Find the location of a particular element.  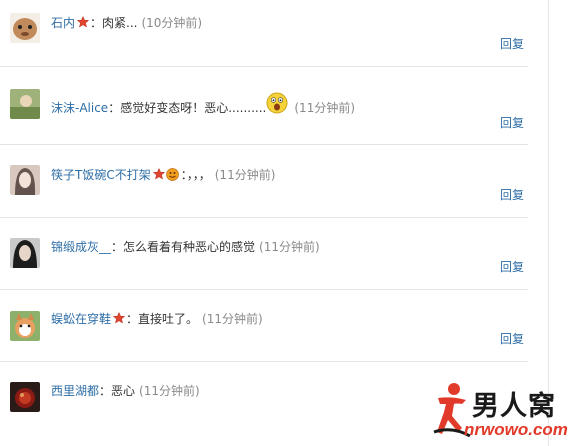

username-link: 锦缎成灰__ is located at coordinates (81, 247).